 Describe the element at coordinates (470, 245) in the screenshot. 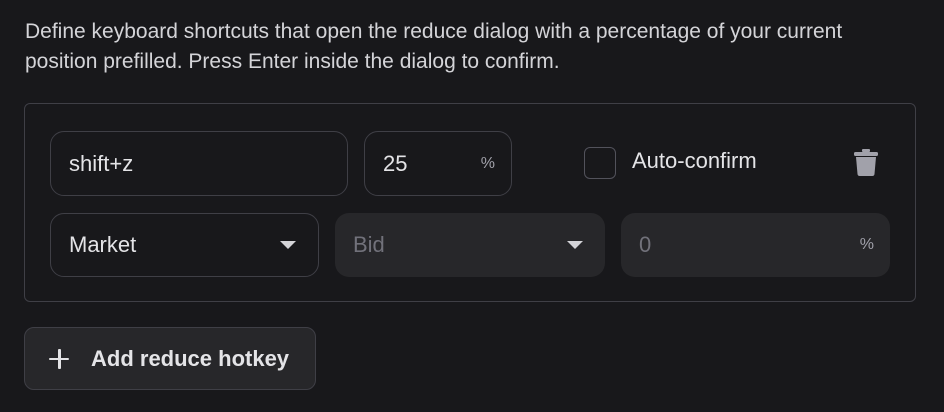

I see `price-source-select: Bid` at that location.